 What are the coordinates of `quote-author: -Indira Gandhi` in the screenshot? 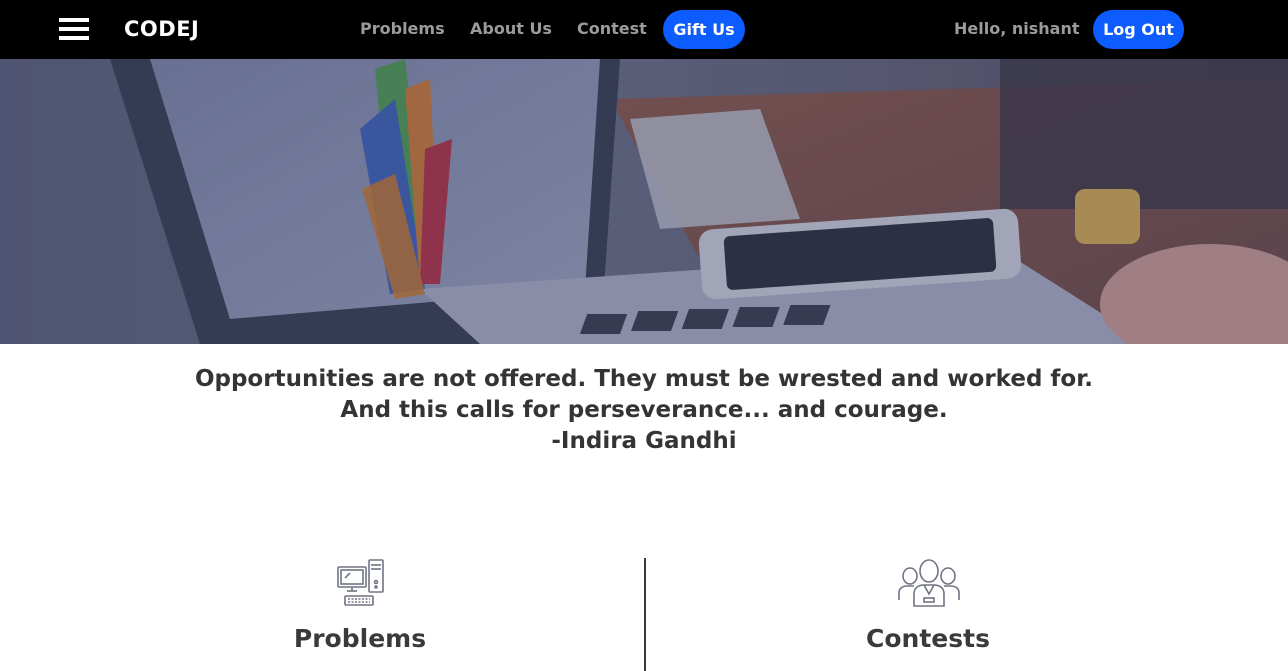 It's located at (644, 441).